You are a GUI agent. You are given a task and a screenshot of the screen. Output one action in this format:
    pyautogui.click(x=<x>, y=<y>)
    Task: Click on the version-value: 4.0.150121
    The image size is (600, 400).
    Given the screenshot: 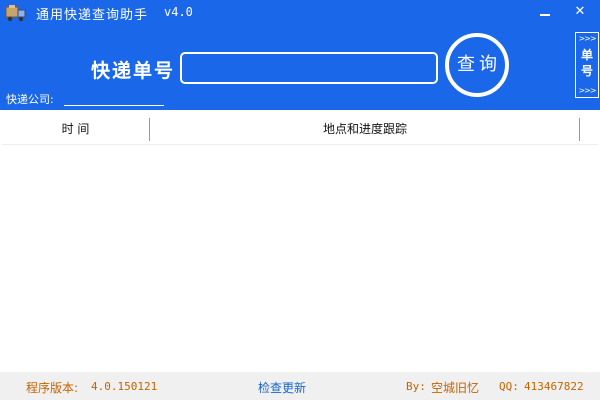 What is the action you would take?
    pyautogui.click(x=124, y=386)
    